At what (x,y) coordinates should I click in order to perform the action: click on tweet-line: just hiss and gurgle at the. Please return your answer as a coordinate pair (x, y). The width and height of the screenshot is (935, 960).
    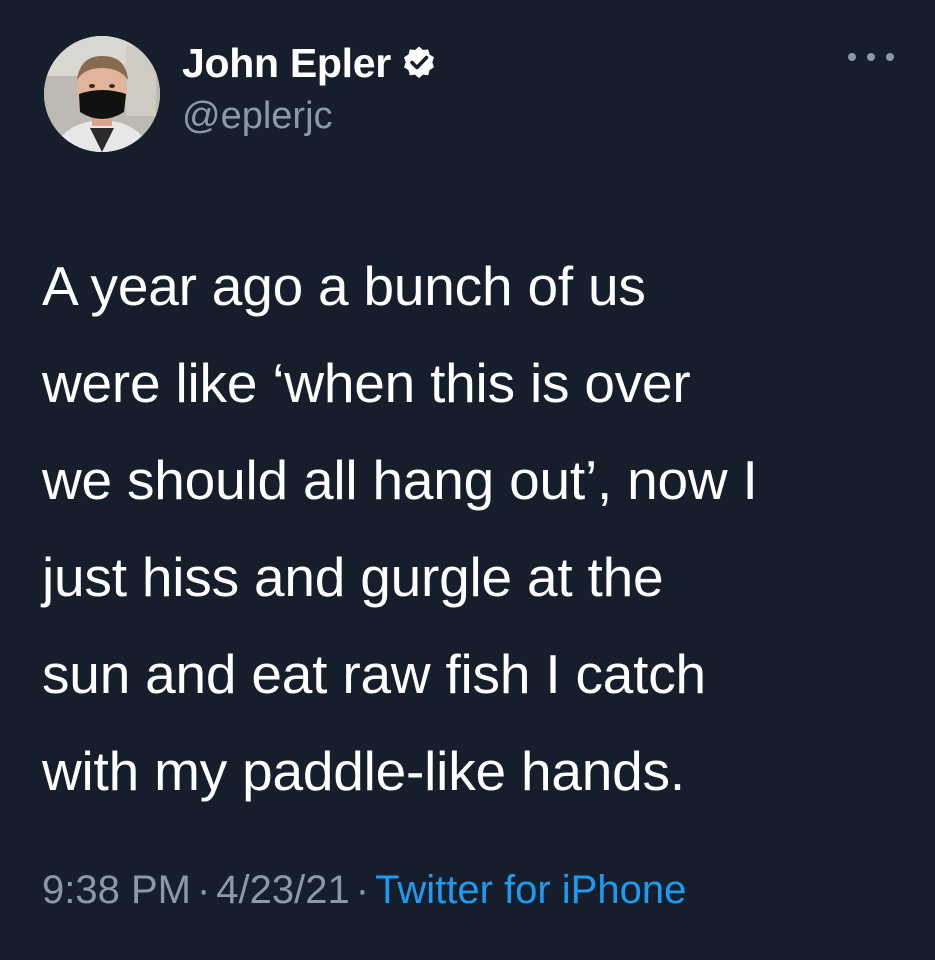
    Looking at the image, I should click on (353, 577).